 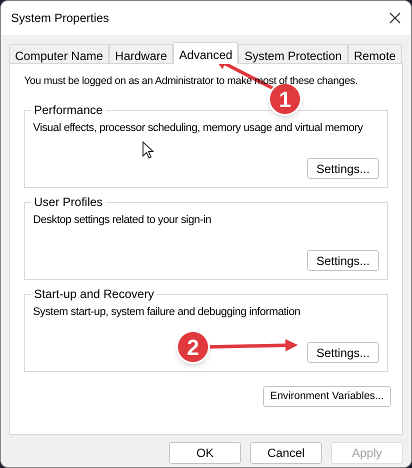 I want to click on window-title: System Properties, so click(x=60, y=18).